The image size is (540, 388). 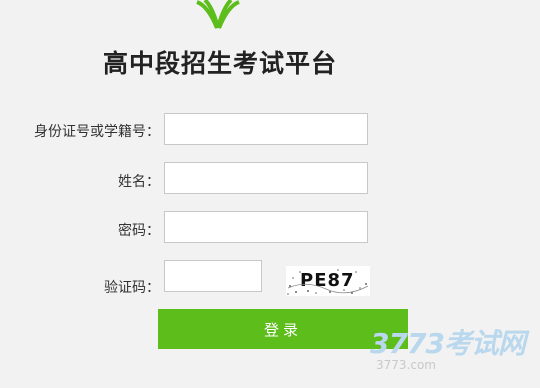 What do you see at coordinates (266, 129) in the screenshot?
I see `id-number-field` at bounding box center [266, 129].